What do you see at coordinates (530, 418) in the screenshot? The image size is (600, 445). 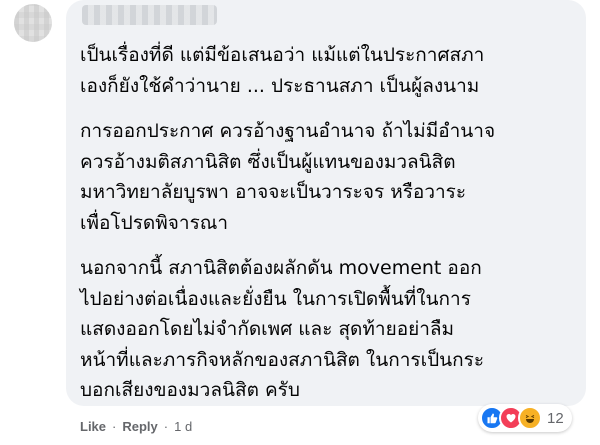 I see `haha-icon` at bounding box center [530, 418].